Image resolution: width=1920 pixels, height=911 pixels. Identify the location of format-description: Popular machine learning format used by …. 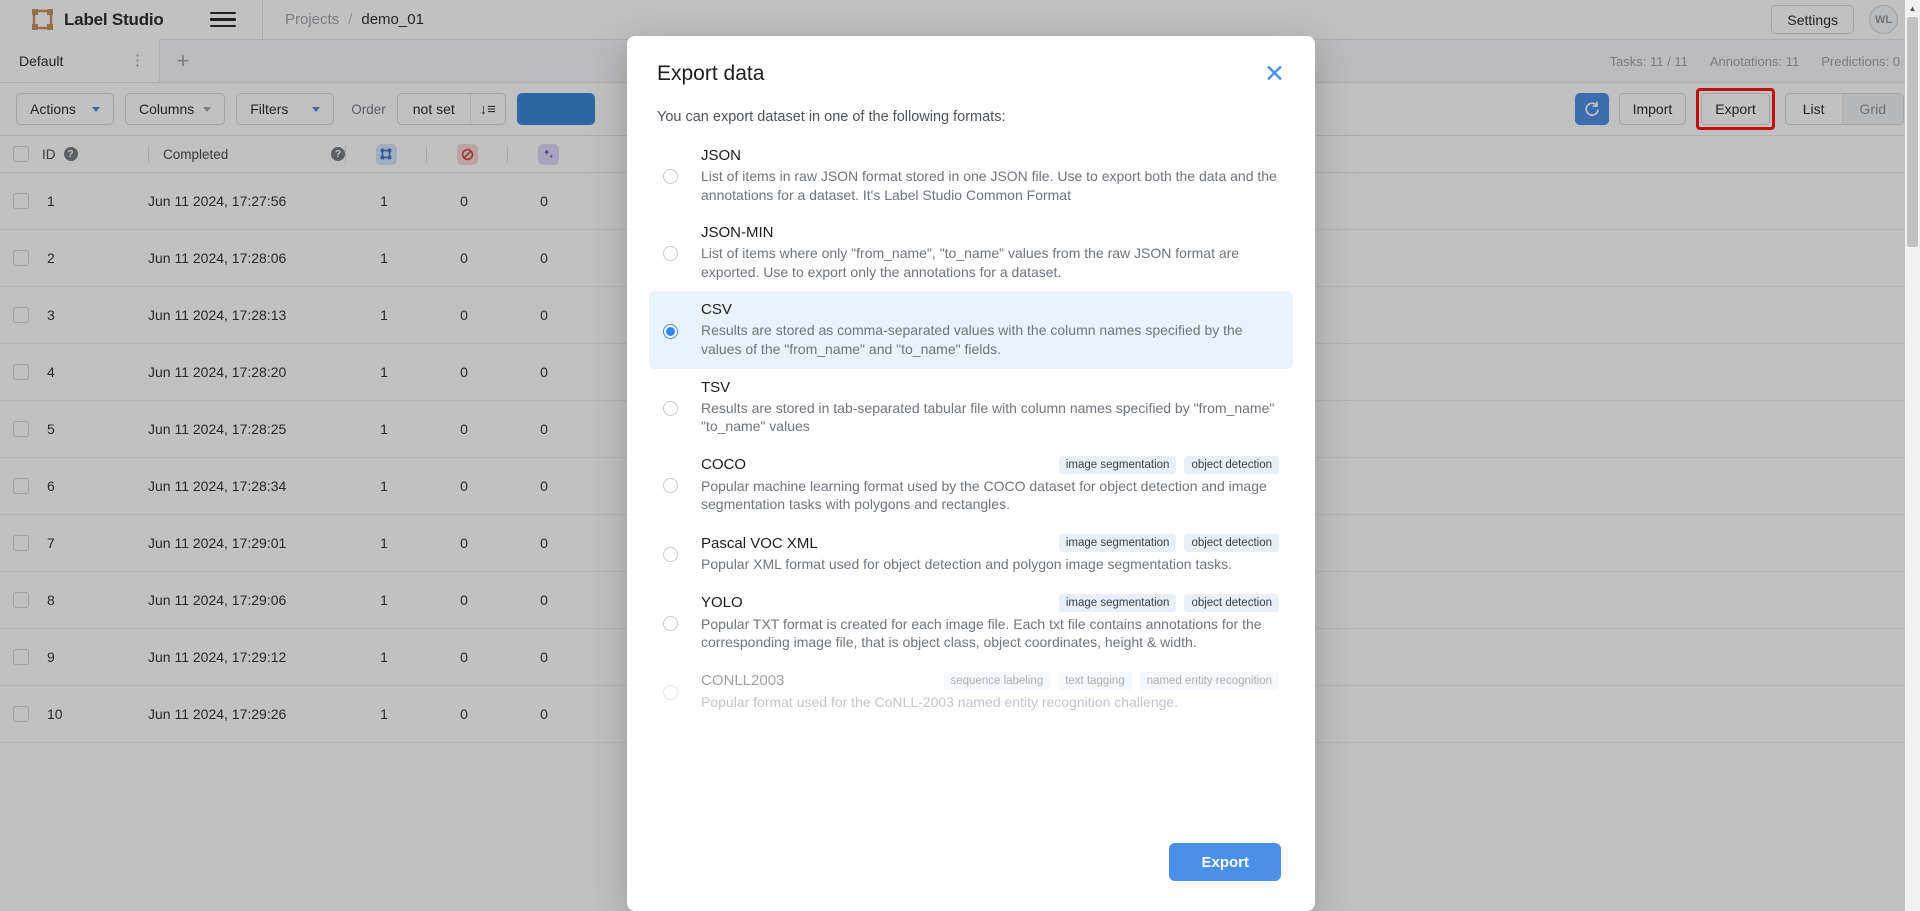
(984, 495).